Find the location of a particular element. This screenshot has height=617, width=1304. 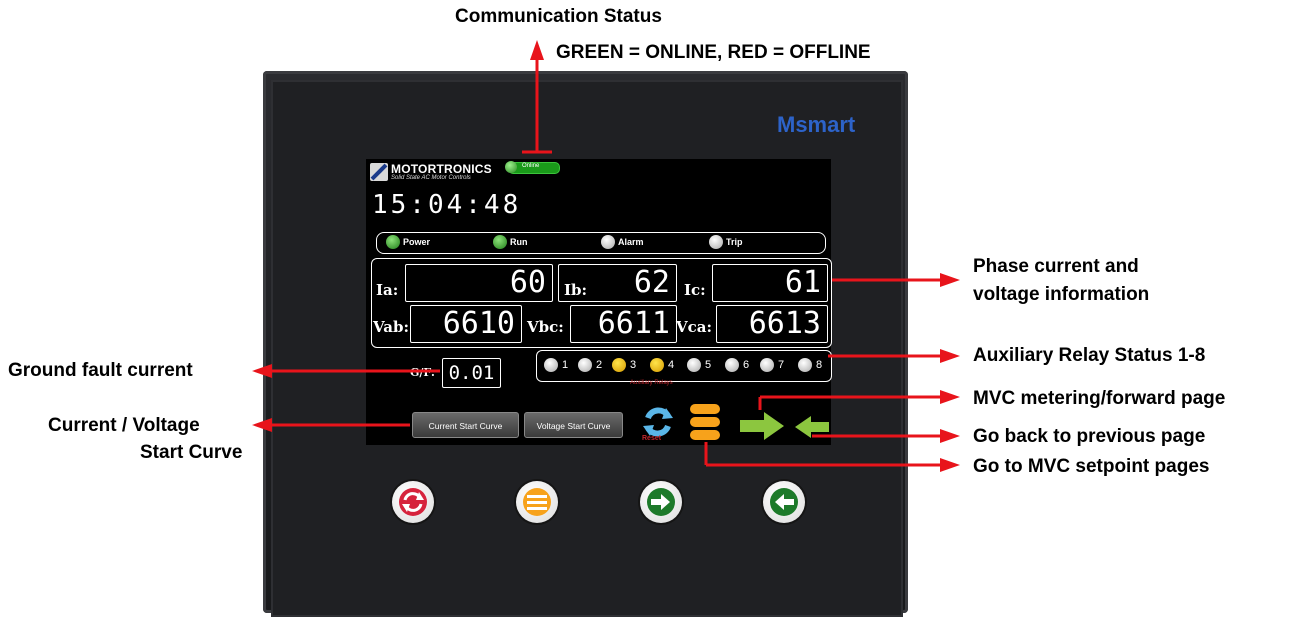

current-start-curve-button: Current Start Curve is located at coordinates (465, 425).